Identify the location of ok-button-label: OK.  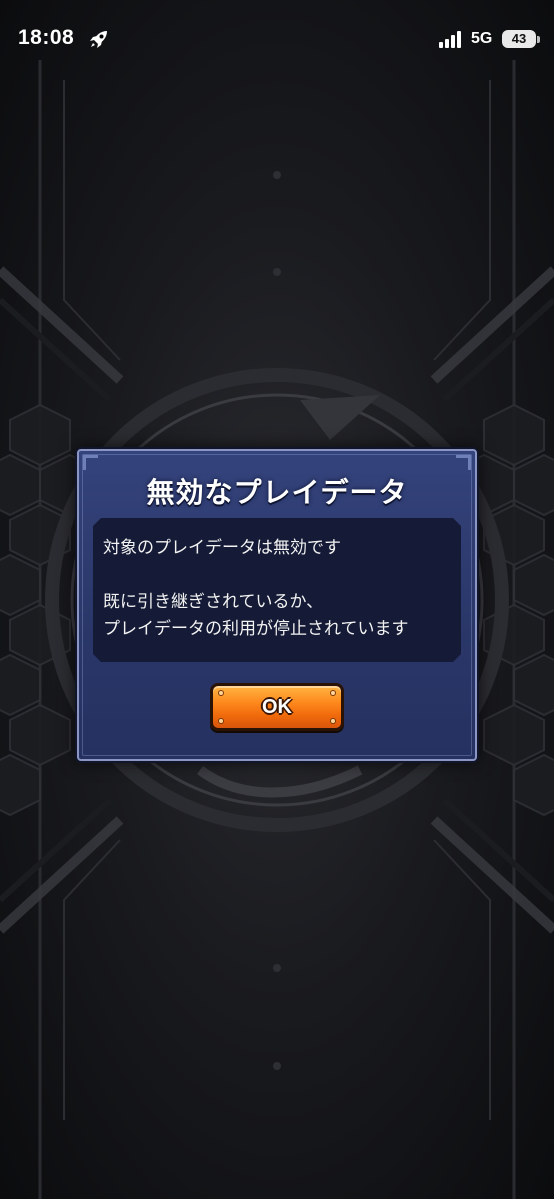
(277, 707).